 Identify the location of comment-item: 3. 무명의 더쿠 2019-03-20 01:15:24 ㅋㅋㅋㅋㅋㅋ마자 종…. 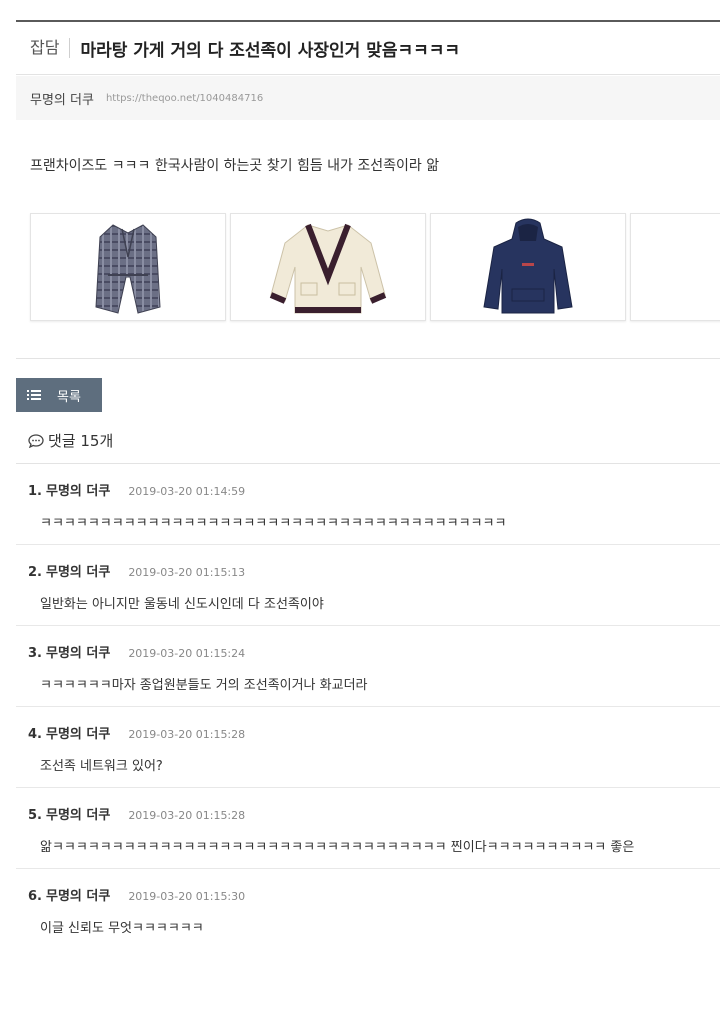
(368, 666).